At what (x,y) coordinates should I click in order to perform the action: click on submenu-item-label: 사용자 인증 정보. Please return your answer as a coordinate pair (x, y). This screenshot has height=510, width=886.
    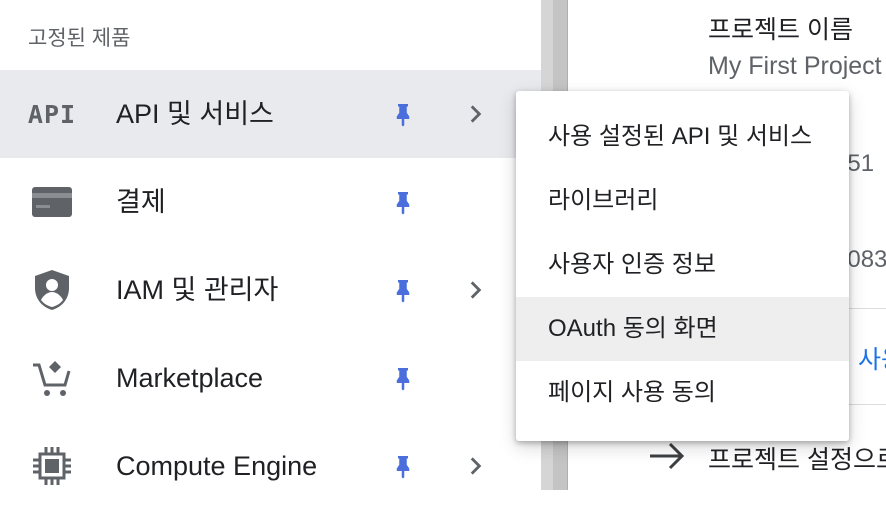
    Looking at the image, I should click on (632, 264).